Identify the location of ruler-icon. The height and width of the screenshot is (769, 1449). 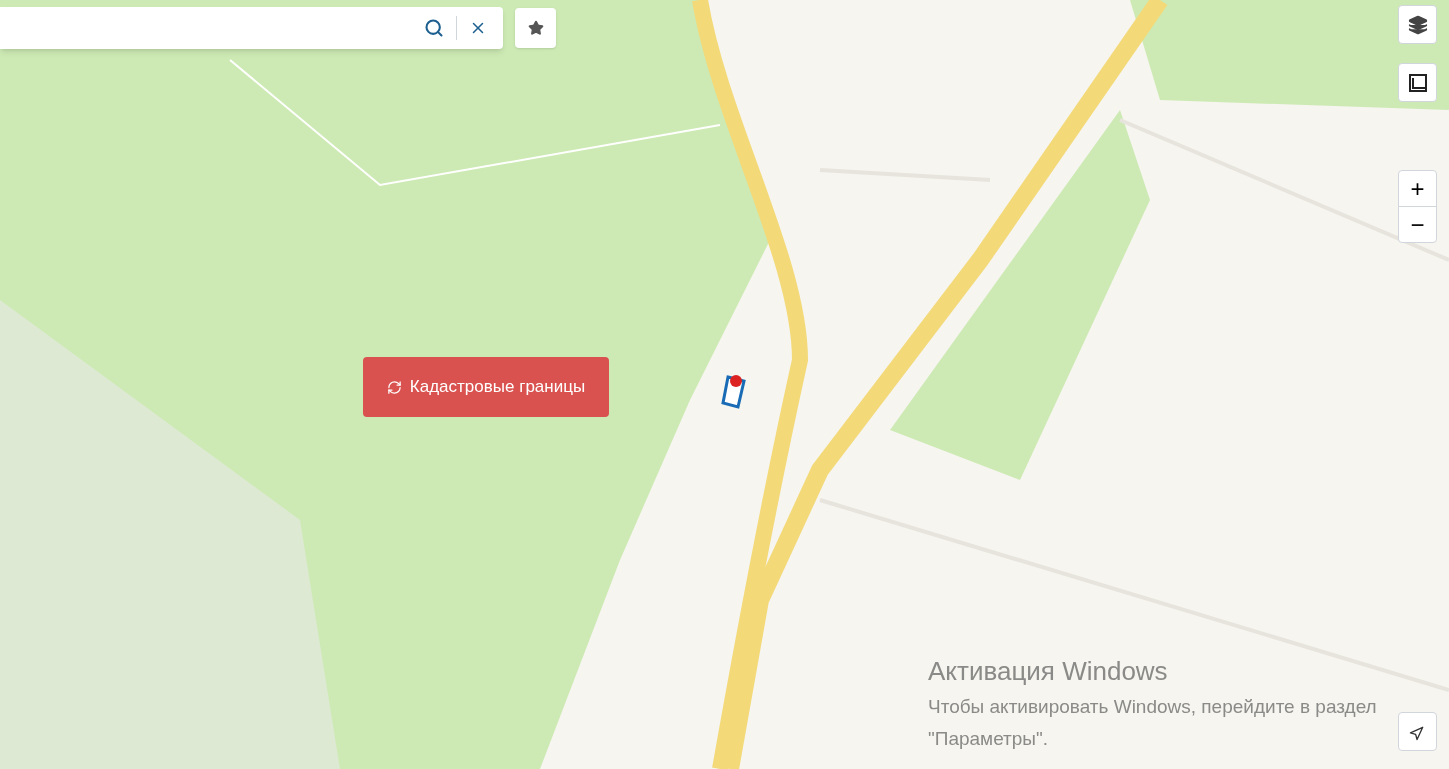
(1417, 82).